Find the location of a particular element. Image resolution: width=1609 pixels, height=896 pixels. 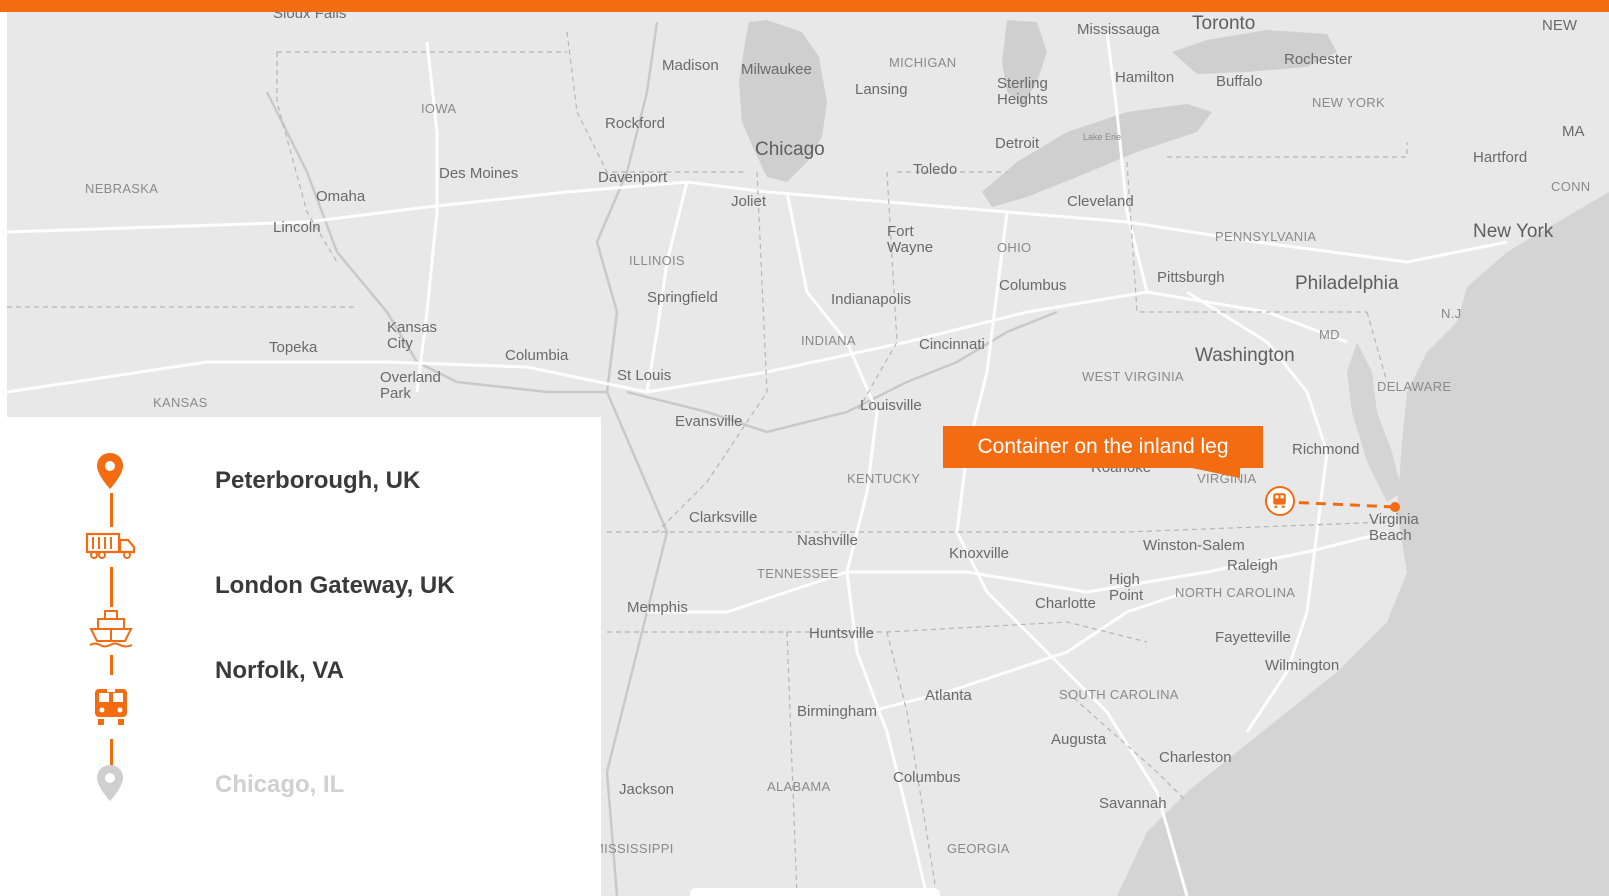

label-kansas-city: Kansas City is located at coordinates (412, 335).